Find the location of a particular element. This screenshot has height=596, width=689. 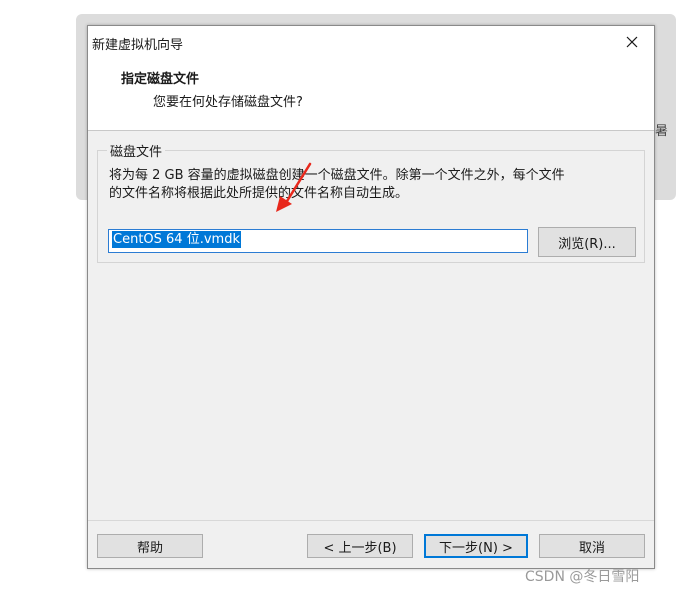

title-bar: 新建虚拟机向导 is located at coordinates (371, 42).